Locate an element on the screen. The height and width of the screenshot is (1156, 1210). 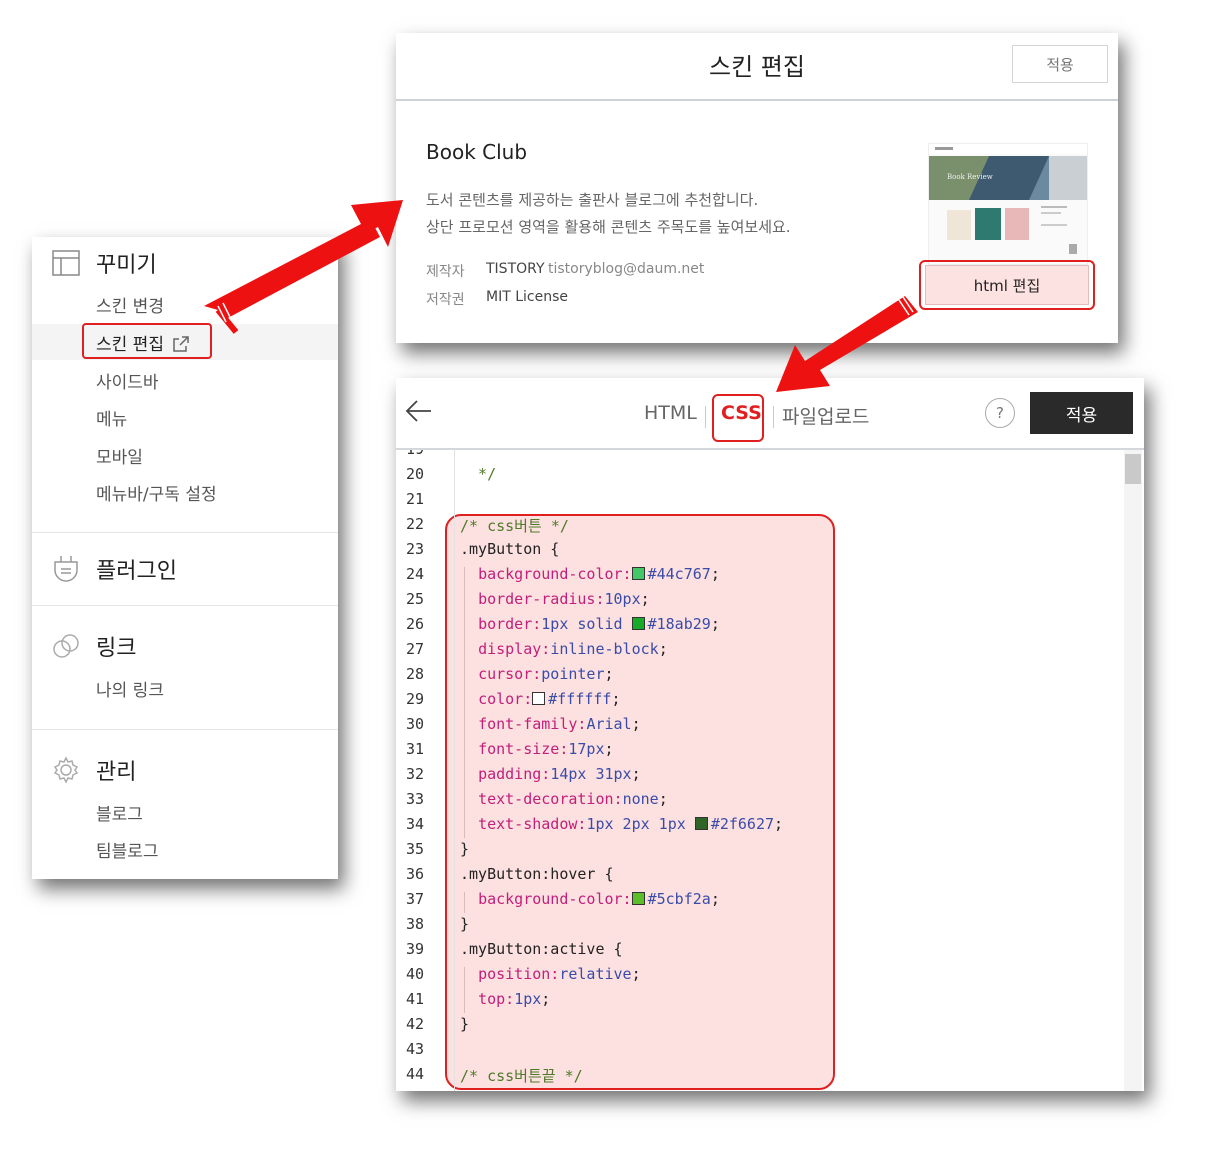
code-line: background-color: #5cbf2a; is located at coordinates (599, 899).